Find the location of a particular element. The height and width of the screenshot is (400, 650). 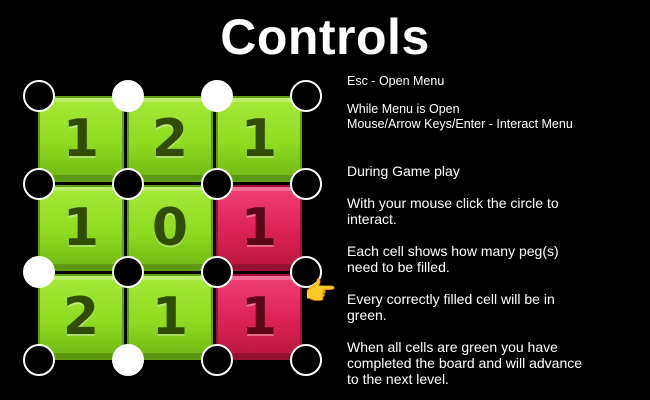

instruction-complete-line1: When all cells are green you have is located at coordinates (452, 347).